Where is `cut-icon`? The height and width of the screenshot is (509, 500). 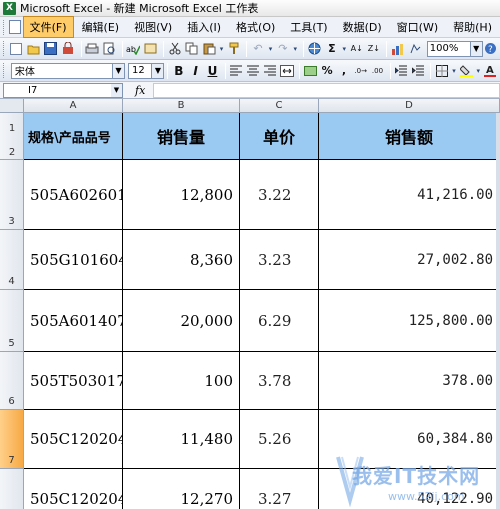 cut-icon is located at coordinates (174, 49).